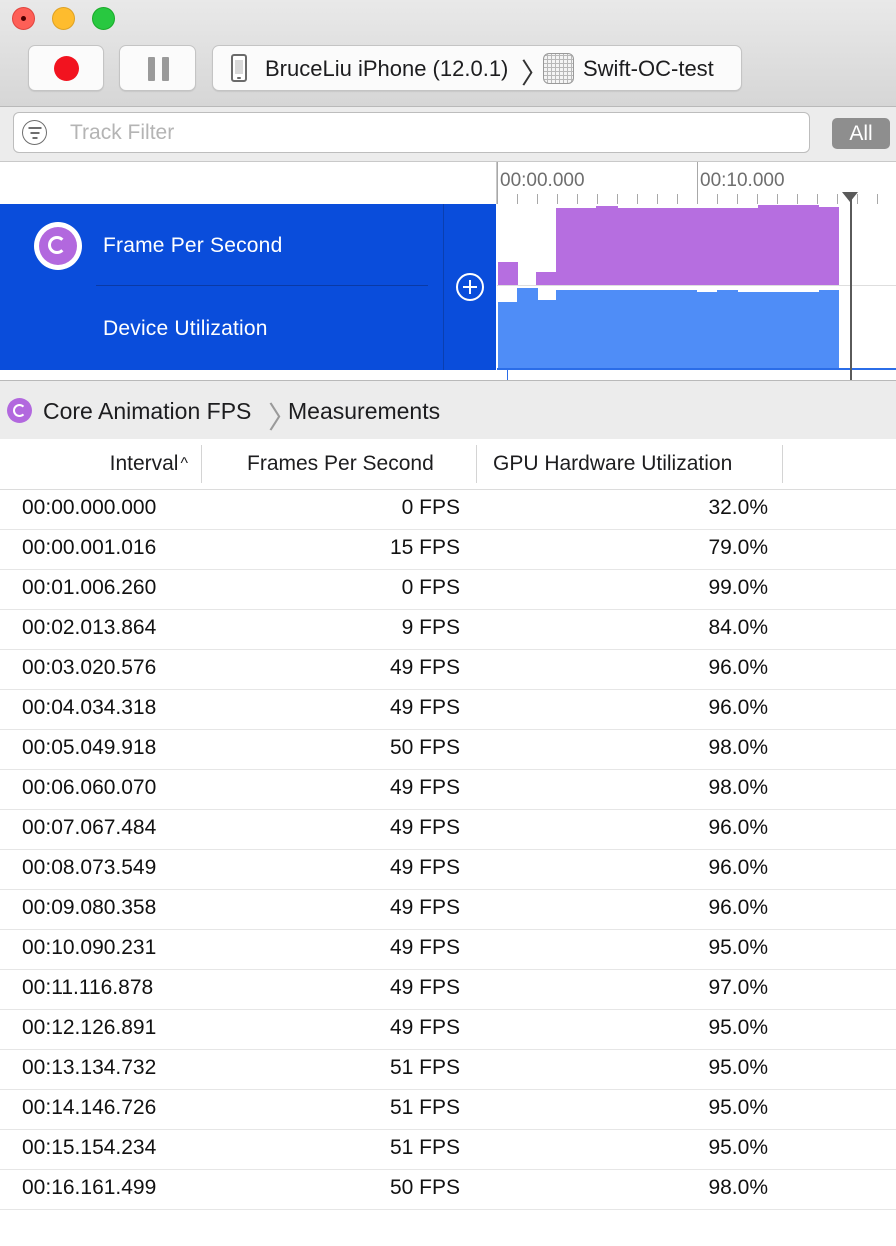 The height and width of the screenshot is (1246, 896). Describe the element at coordinates (23, 18) in the screenshot. I see `close-window-button` at that location.